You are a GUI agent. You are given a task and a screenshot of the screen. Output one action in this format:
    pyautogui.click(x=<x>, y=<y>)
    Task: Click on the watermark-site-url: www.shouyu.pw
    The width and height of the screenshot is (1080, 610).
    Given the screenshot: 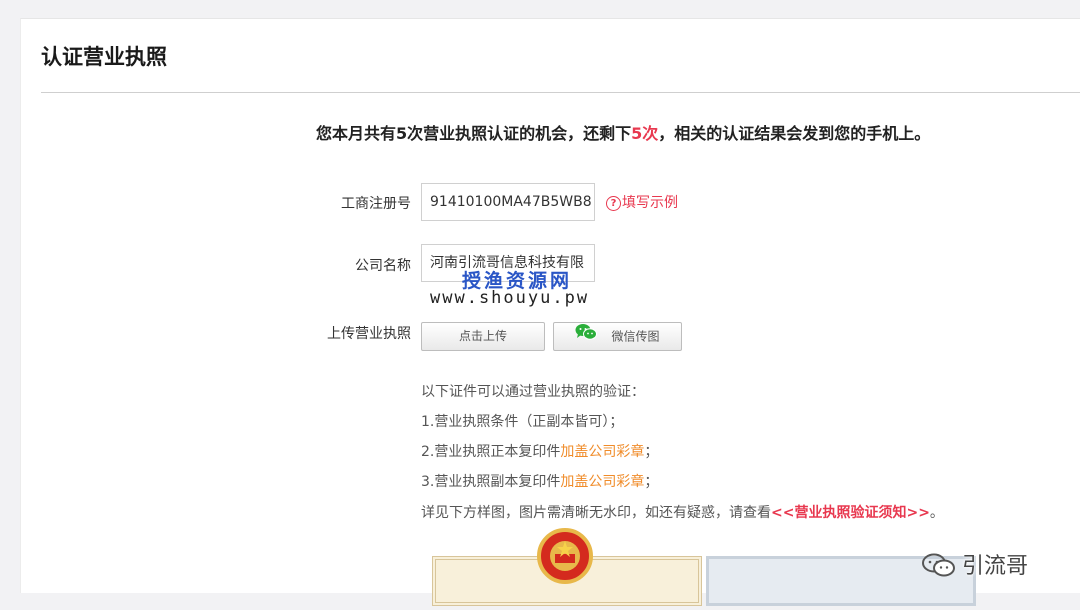 What is the action you would take?
    pyautogui.click(x=510, y=298)
    